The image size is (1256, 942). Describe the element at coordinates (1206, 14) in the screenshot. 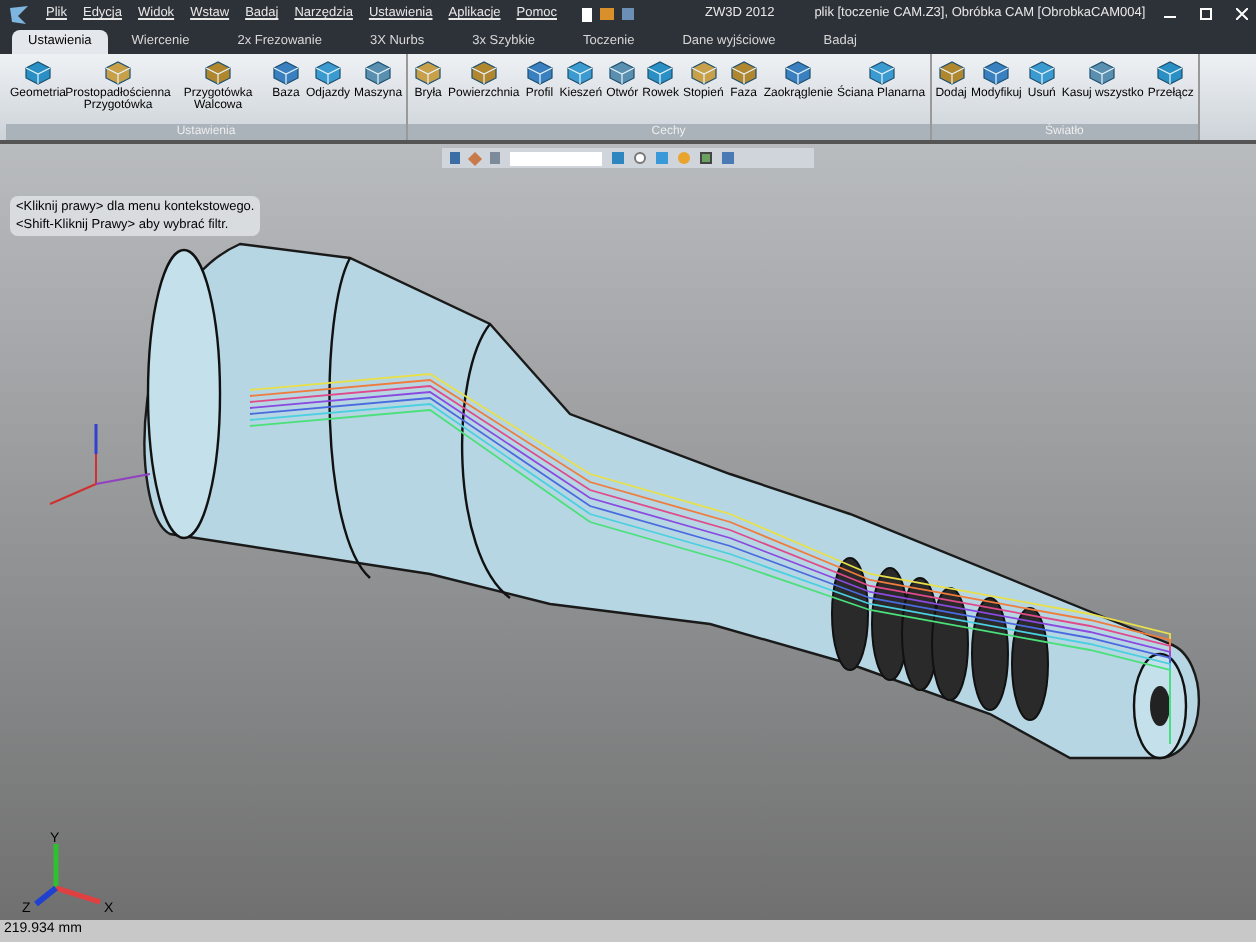

I see `maximize-button` at that location.